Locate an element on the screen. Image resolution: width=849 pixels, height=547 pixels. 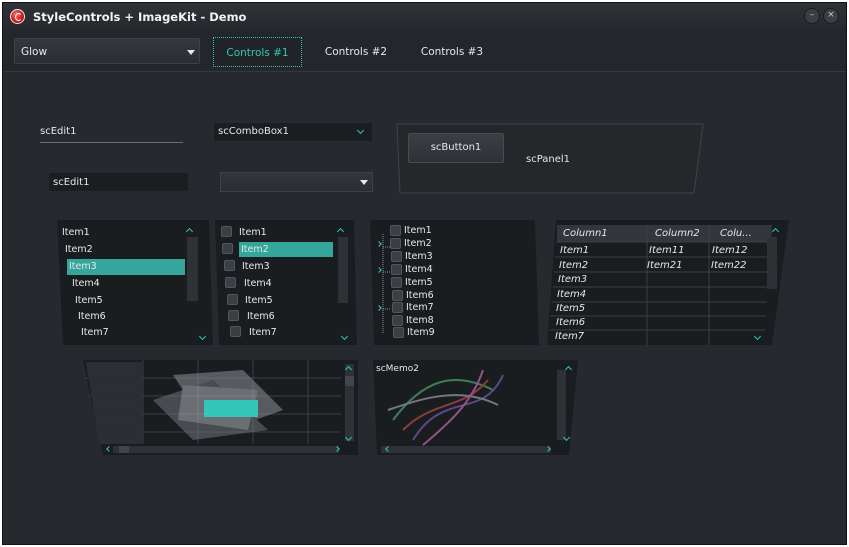
grid-column-header: Column1 is located at coordinates (585, 233).